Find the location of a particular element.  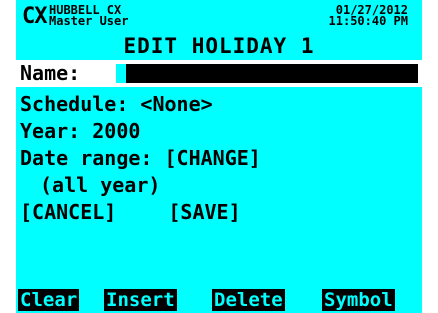

schedule-row: Schedule: <None> is located at coordinates (219, 104).